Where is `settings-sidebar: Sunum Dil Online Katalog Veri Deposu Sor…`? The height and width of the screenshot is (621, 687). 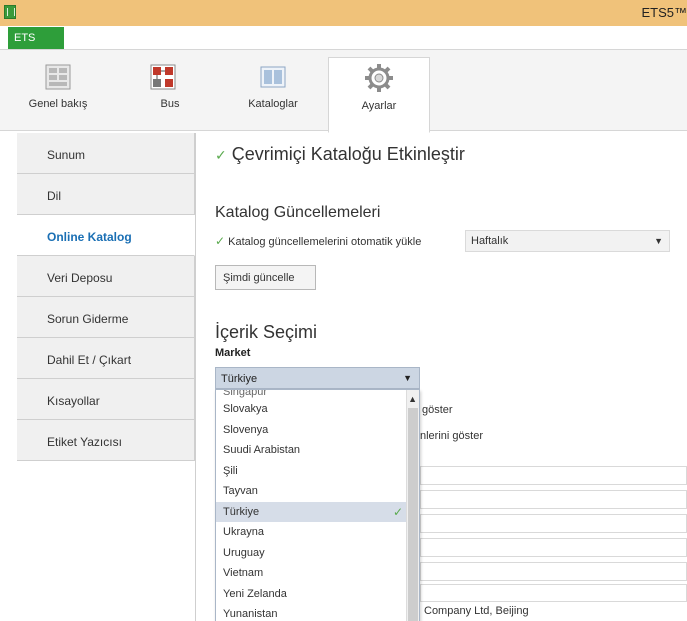
settings-sidebar: Sunum Dil Online Katalog Veri Deposu Sor… is located at coordinates (106, 297).